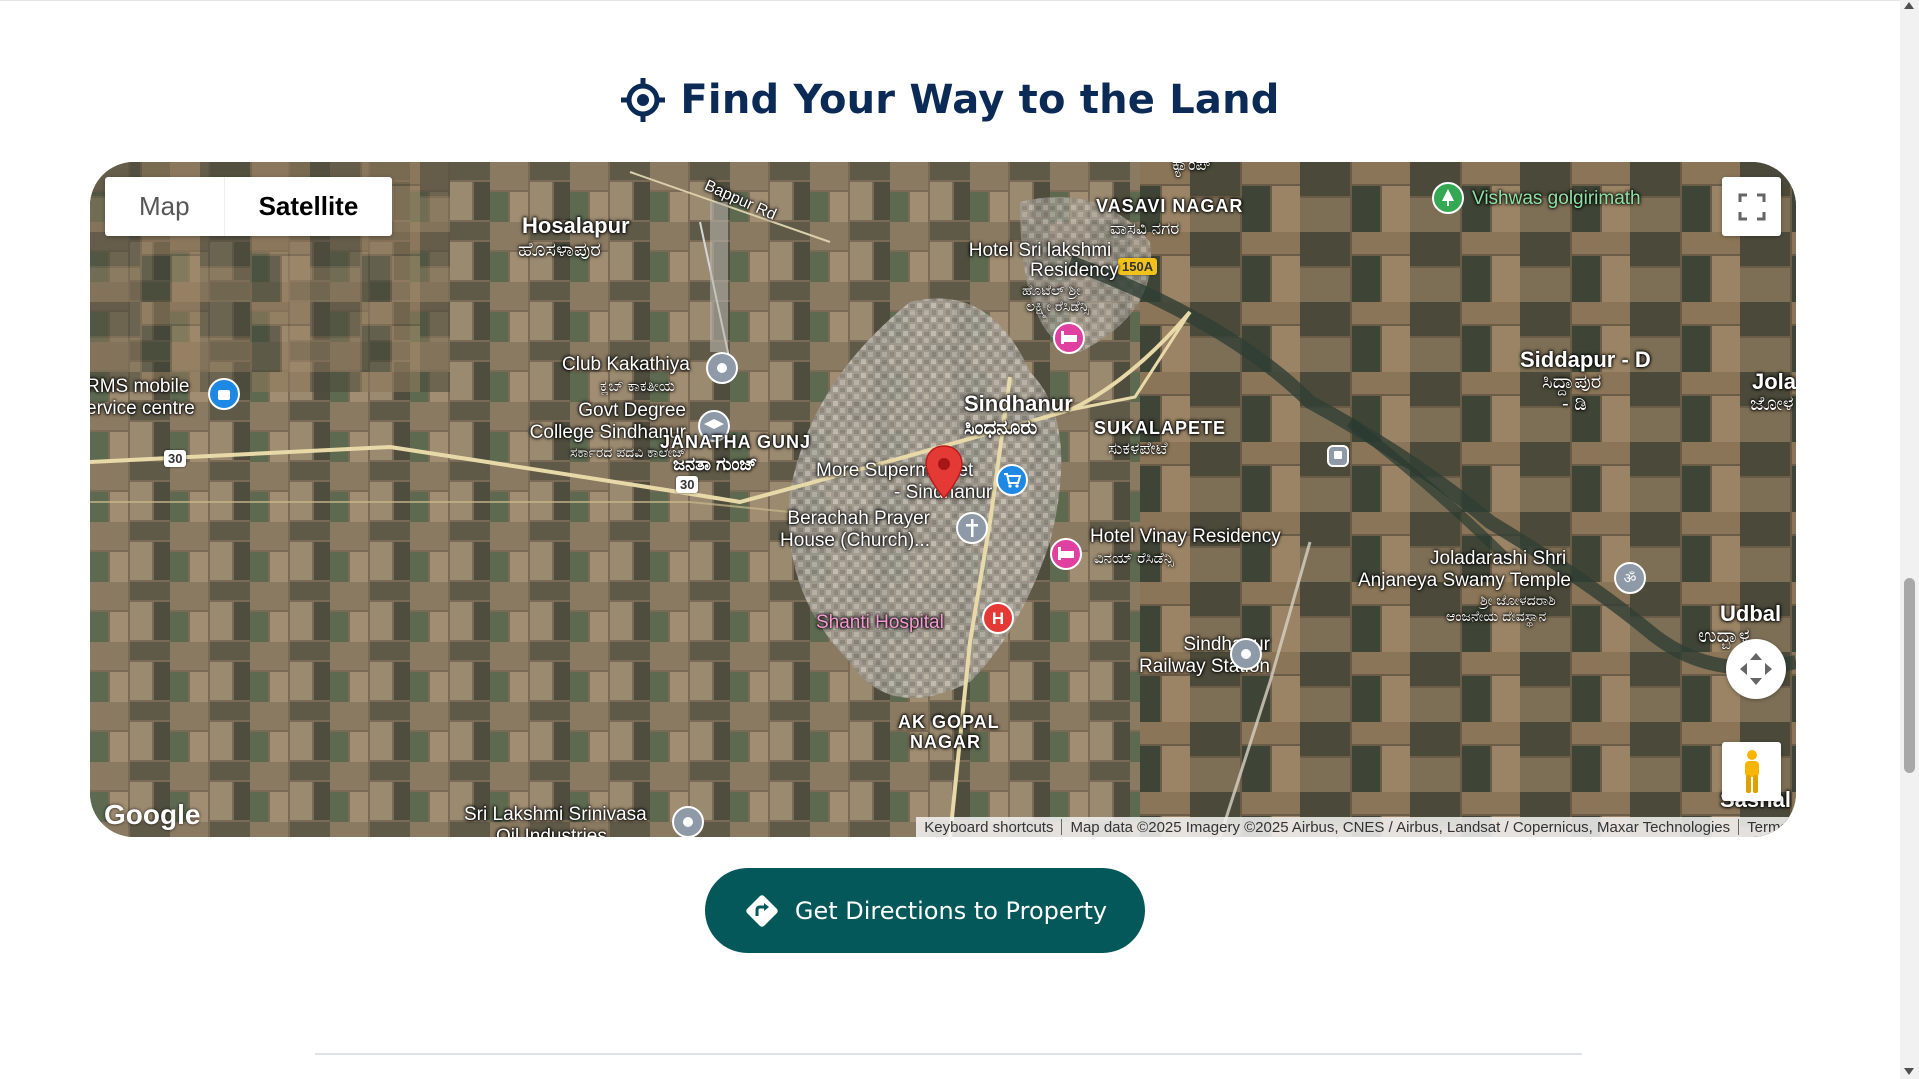 This screenshot has height=1079, width=1919. What do you see at coordinates (762, 910) in the screenshot?
I see `directions-turn-icon` at bounding box center [762, 910].